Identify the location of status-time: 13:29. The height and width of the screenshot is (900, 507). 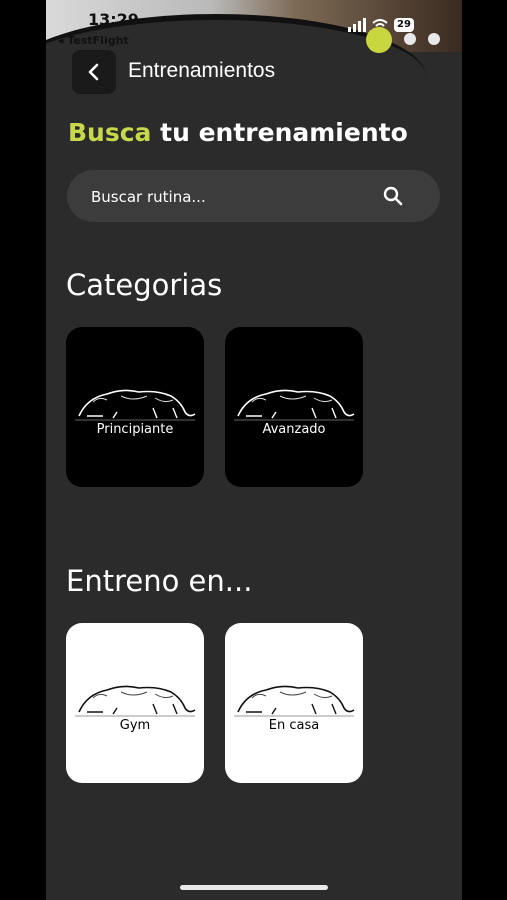
(113, 19).